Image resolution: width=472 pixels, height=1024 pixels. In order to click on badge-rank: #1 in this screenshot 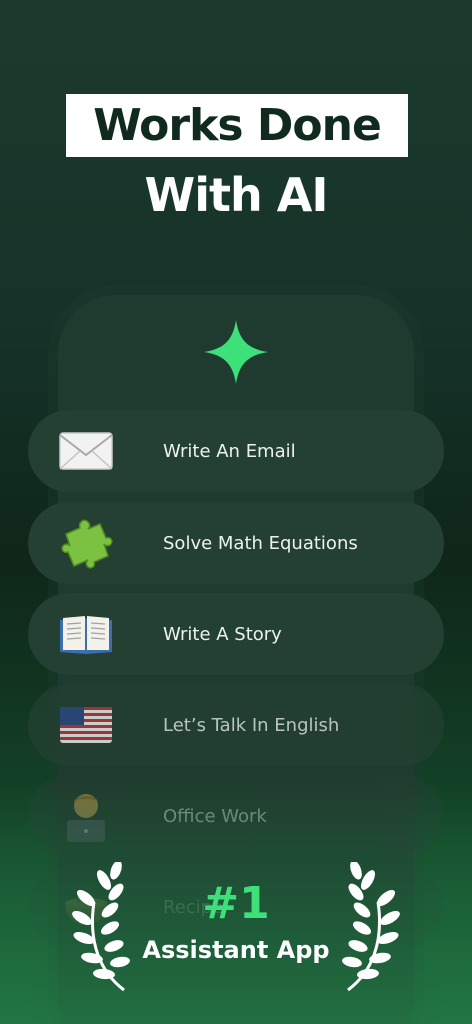, I will do `click(236, 903)`.